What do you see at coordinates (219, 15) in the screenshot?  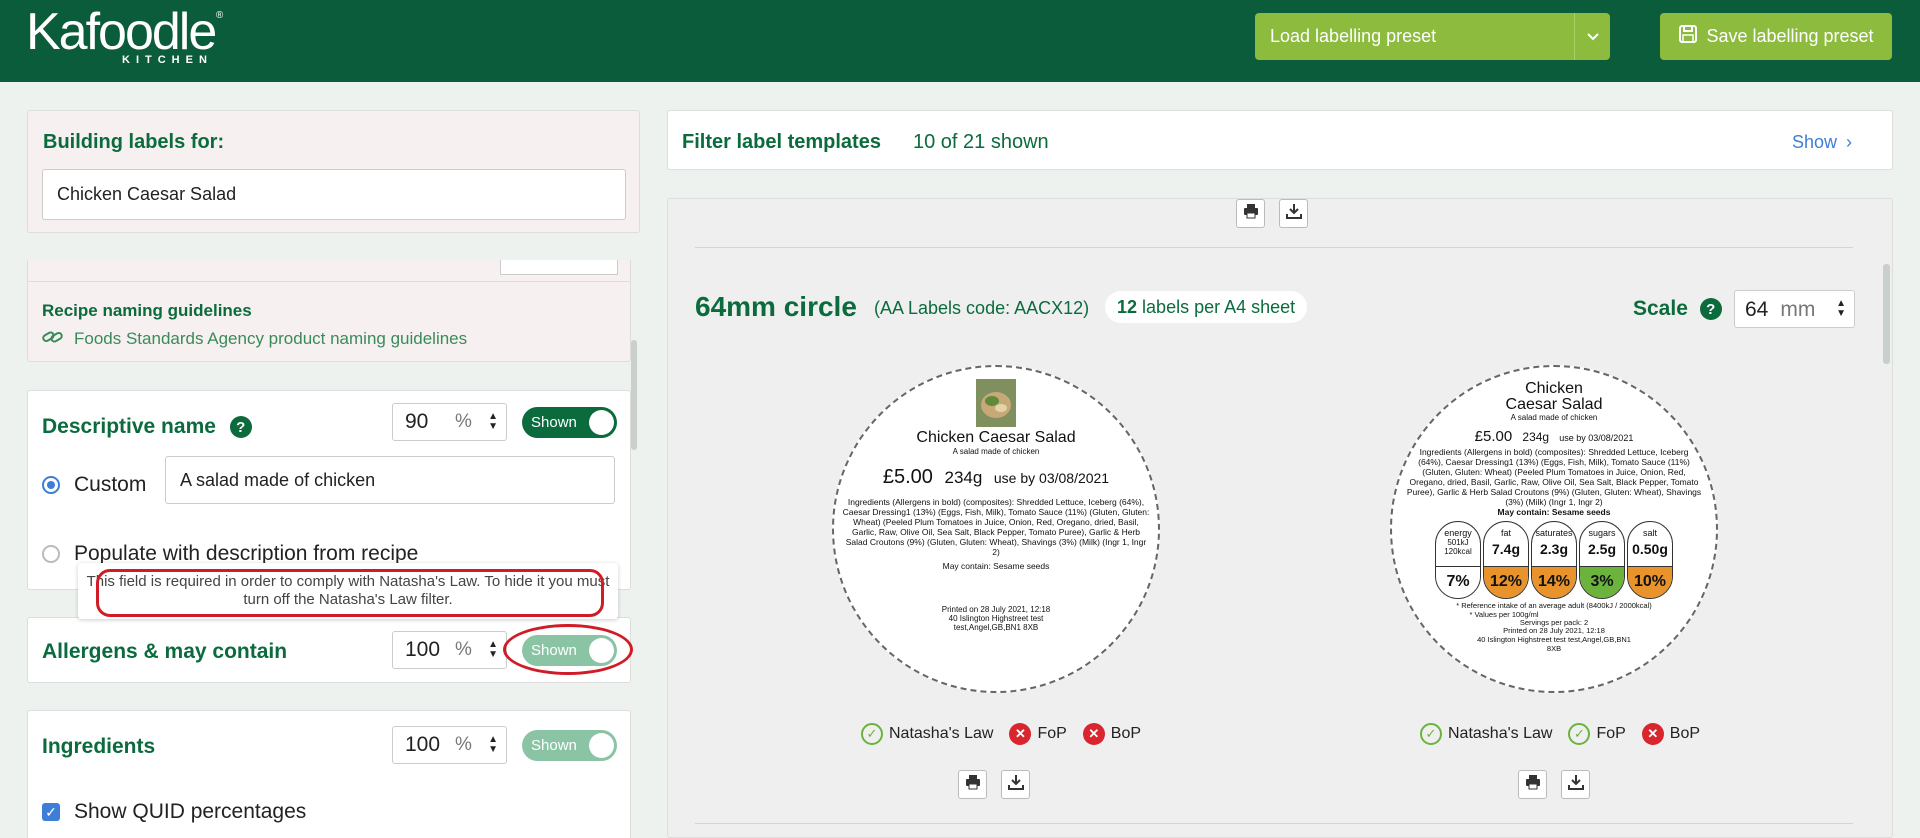 I see `registered-mark: ®` at bounding box center [219, 15].